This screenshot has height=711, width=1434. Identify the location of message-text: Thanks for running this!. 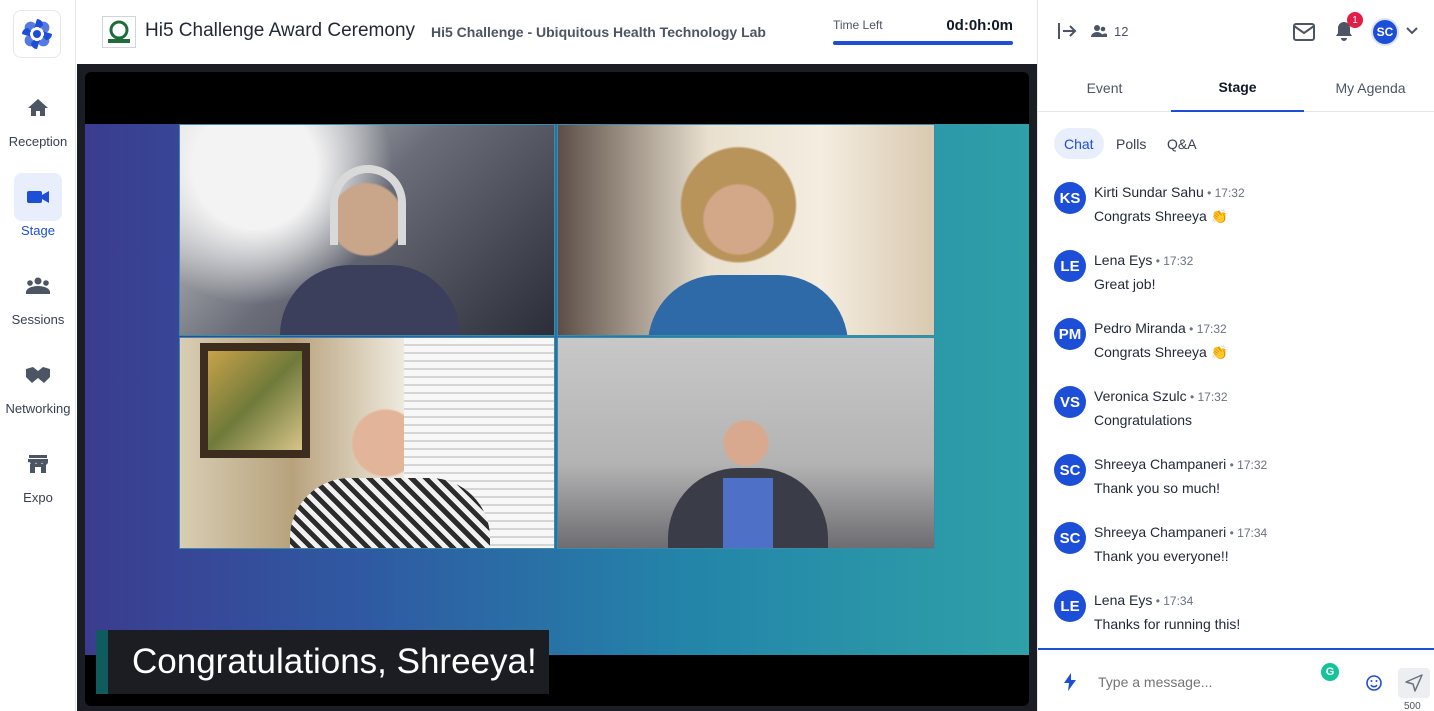
(1167, 624).